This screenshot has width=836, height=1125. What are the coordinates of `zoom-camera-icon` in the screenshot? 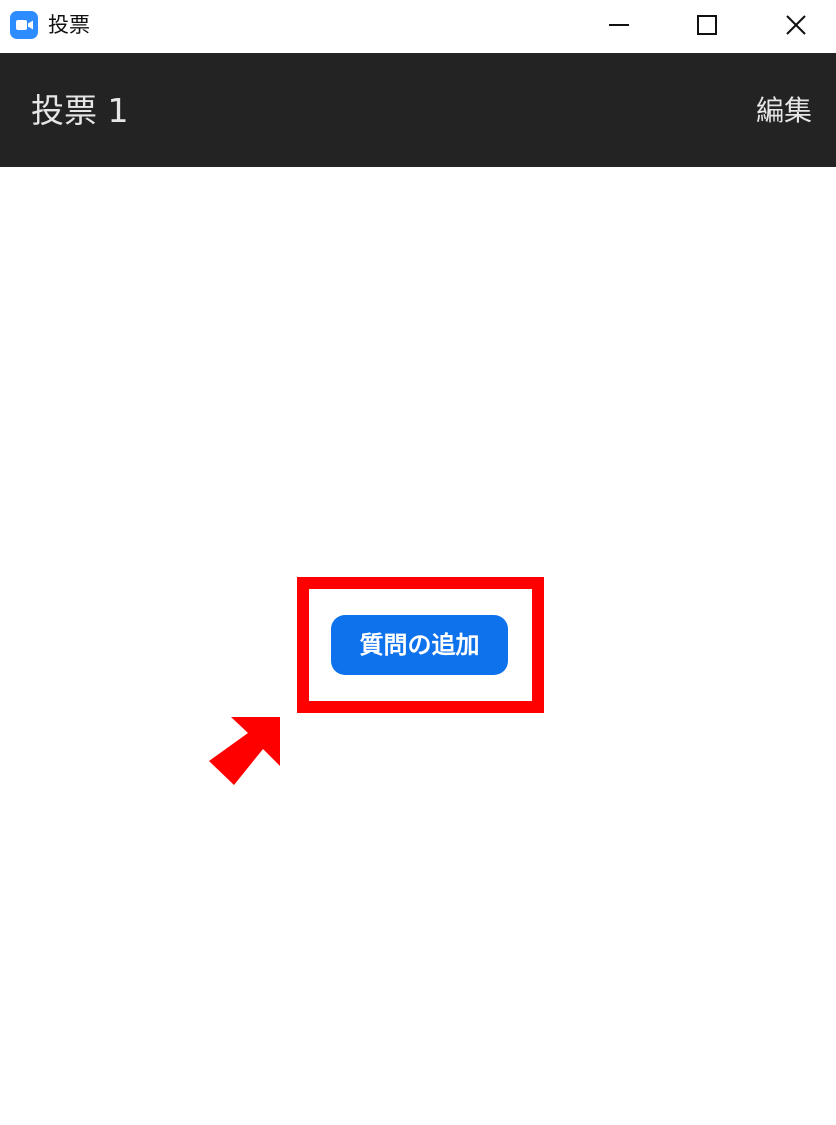 It's located at (24, 25).